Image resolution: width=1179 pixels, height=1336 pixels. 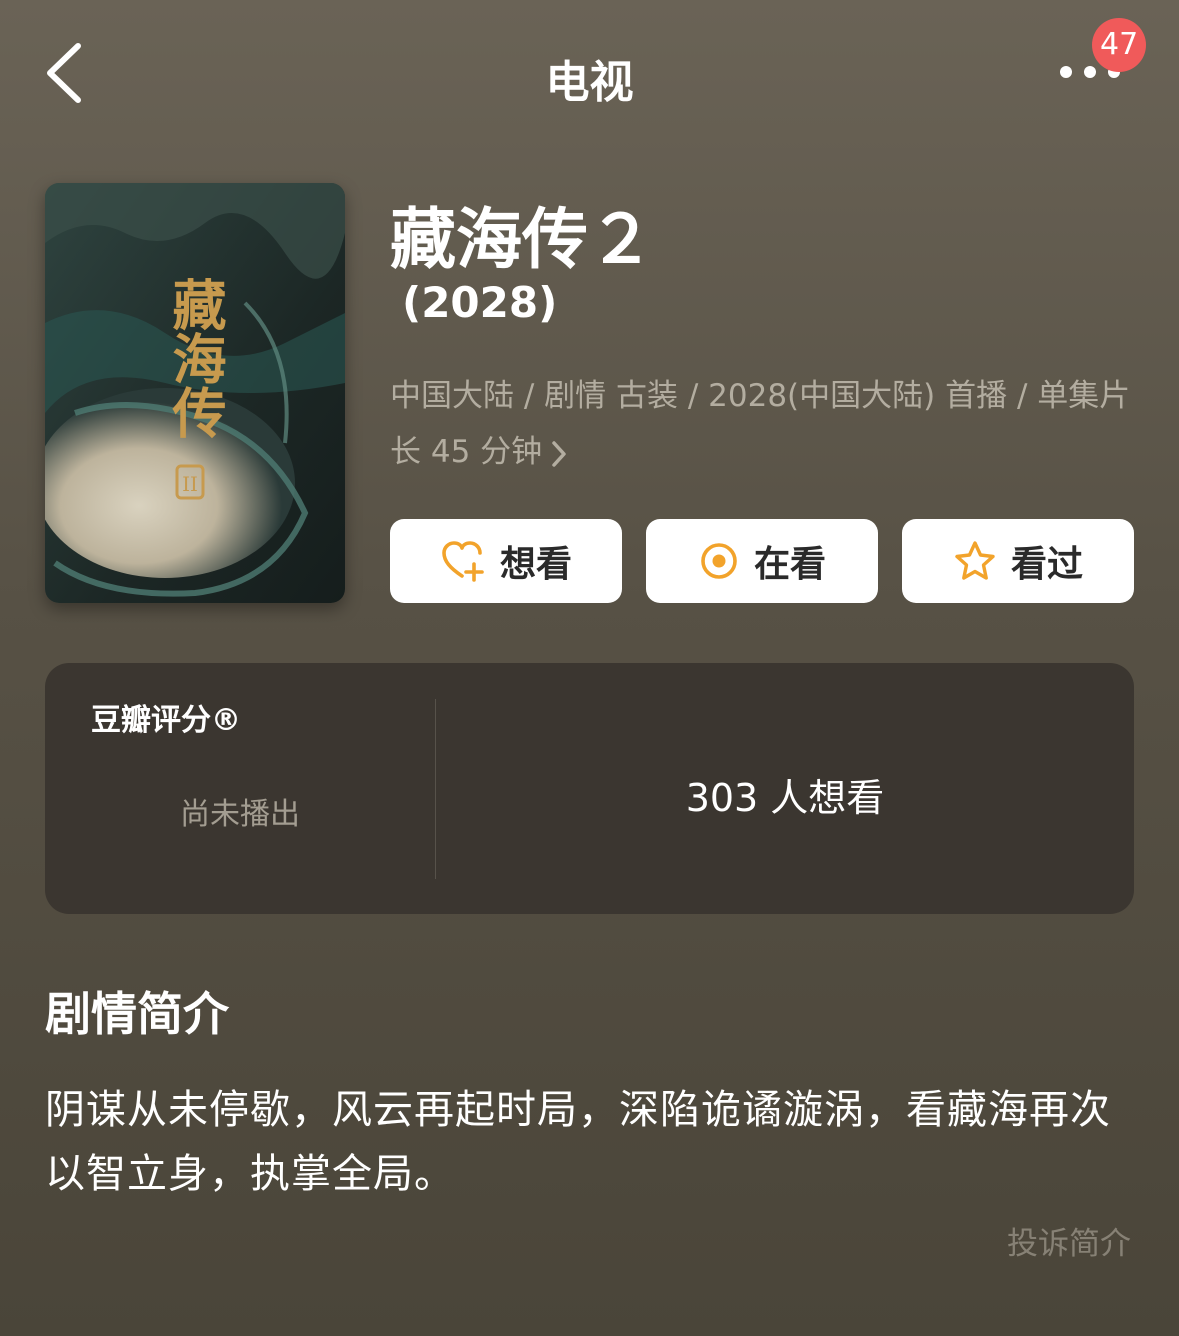 What do you see at coordinates (522, 239) in the screenshot?
I see `movie-title: 藏海传２` at bounding box center [522, 239].